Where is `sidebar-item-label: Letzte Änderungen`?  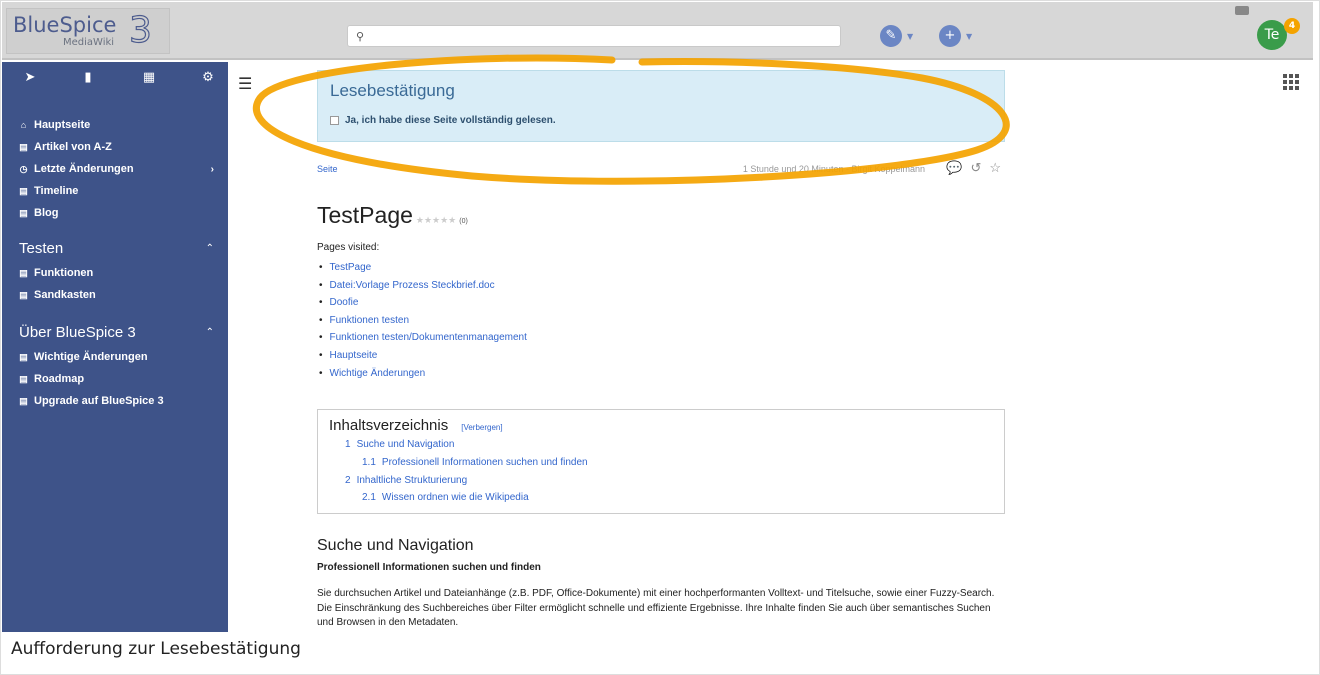 sidebar-item-label: Letzte Änderungen is located at coordinates (84, 169).